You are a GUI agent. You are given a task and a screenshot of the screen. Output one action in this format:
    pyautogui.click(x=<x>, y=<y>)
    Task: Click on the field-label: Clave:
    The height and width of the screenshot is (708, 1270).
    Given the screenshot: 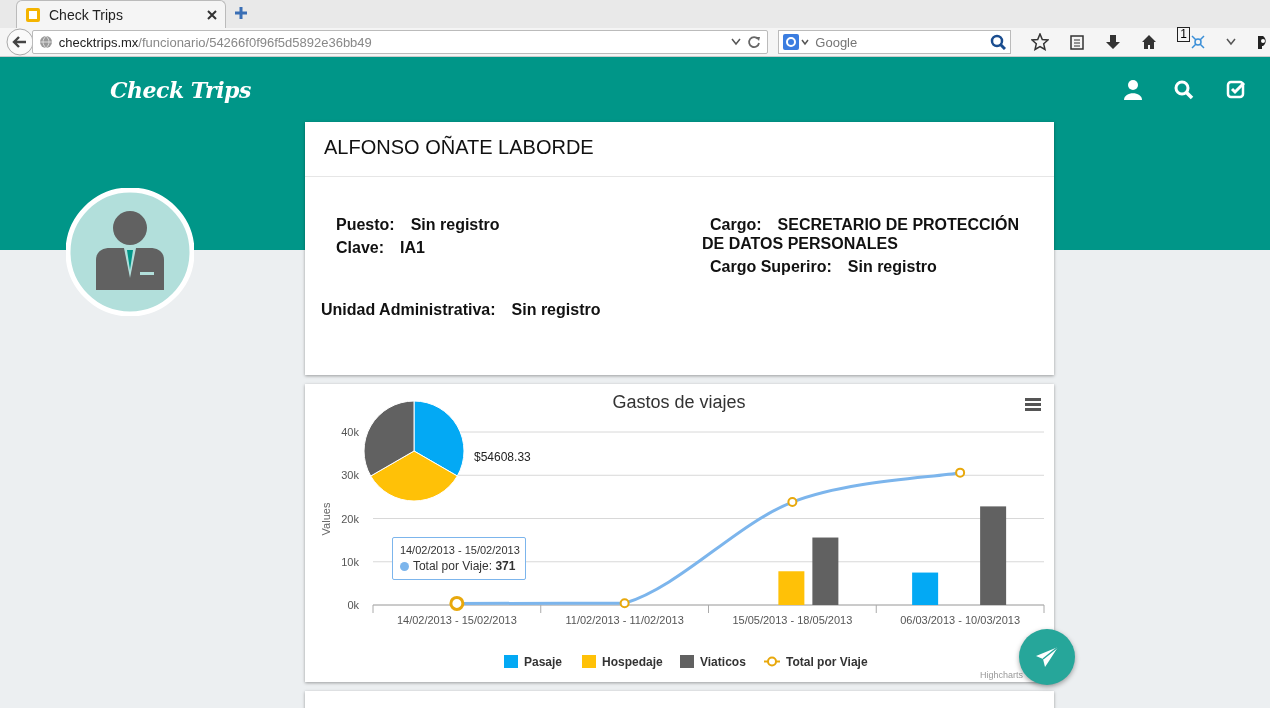 What is the action you would take?
    pyautogui.click(x=360, y=247)
    